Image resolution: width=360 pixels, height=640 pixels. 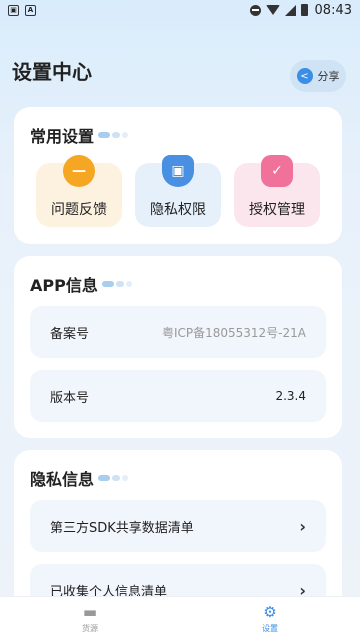 I want to click on signal-icon, so click(x=290, y=10).